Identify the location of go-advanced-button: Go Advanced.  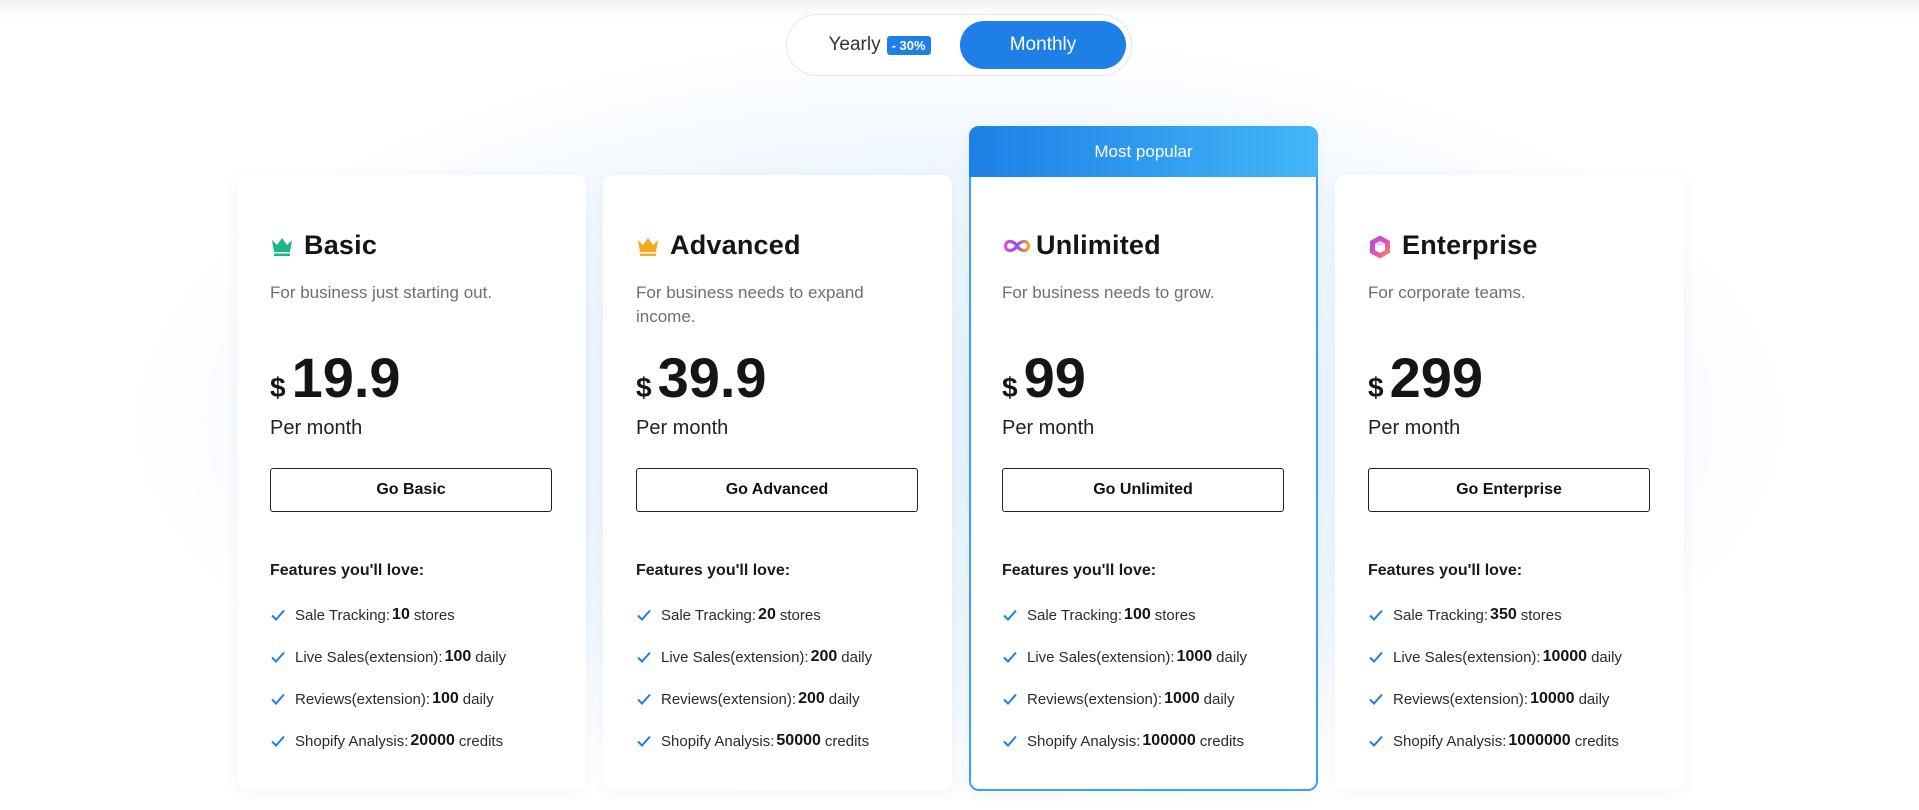
(777, 490).